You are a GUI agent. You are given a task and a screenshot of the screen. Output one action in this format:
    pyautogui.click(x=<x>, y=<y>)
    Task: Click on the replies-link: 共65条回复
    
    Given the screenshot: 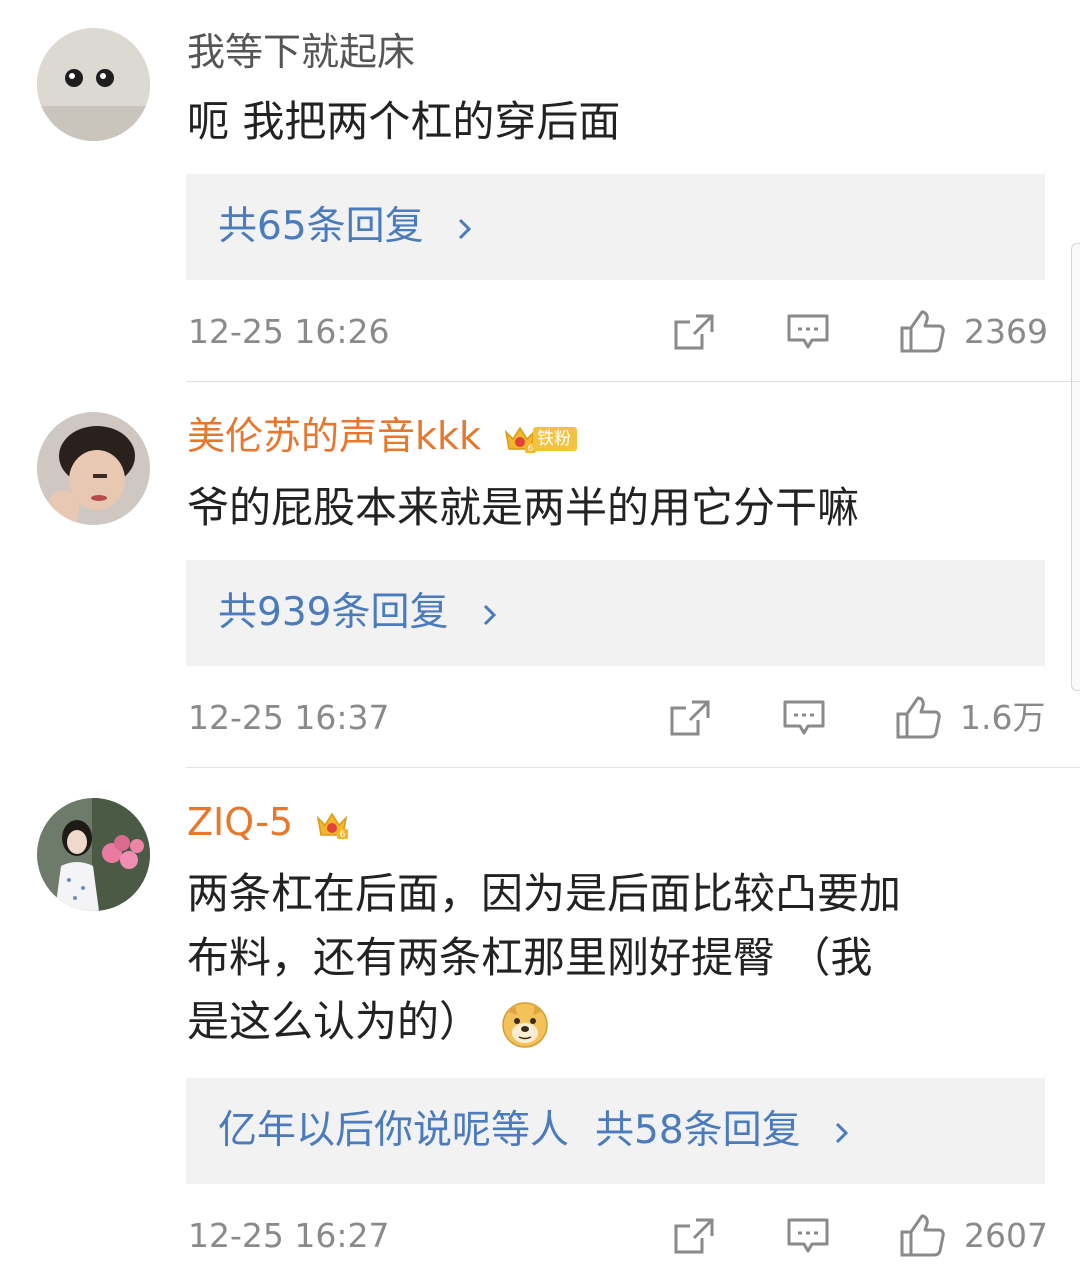 What is the action you would take?
    pyautogui.click(x=347, y=227)
    